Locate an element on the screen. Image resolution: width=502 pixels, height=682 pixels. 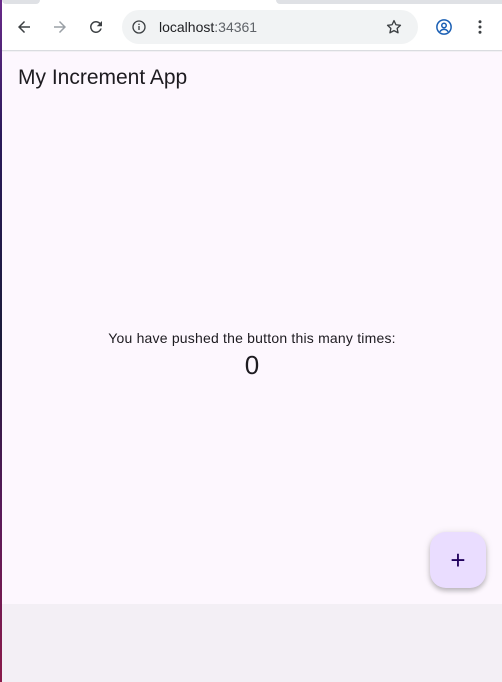
browser-menu-button is located at coordinates (480, 27).